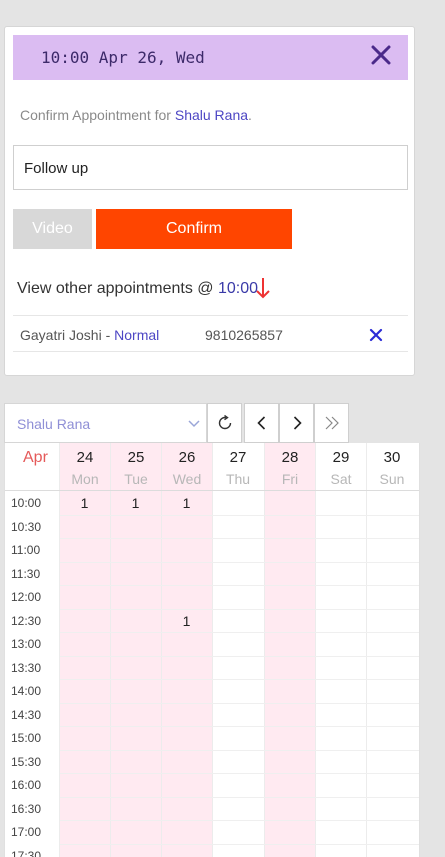 This screenshot has height=857, width=445. I want to click on chevron-left-icon, so click(261, 423).